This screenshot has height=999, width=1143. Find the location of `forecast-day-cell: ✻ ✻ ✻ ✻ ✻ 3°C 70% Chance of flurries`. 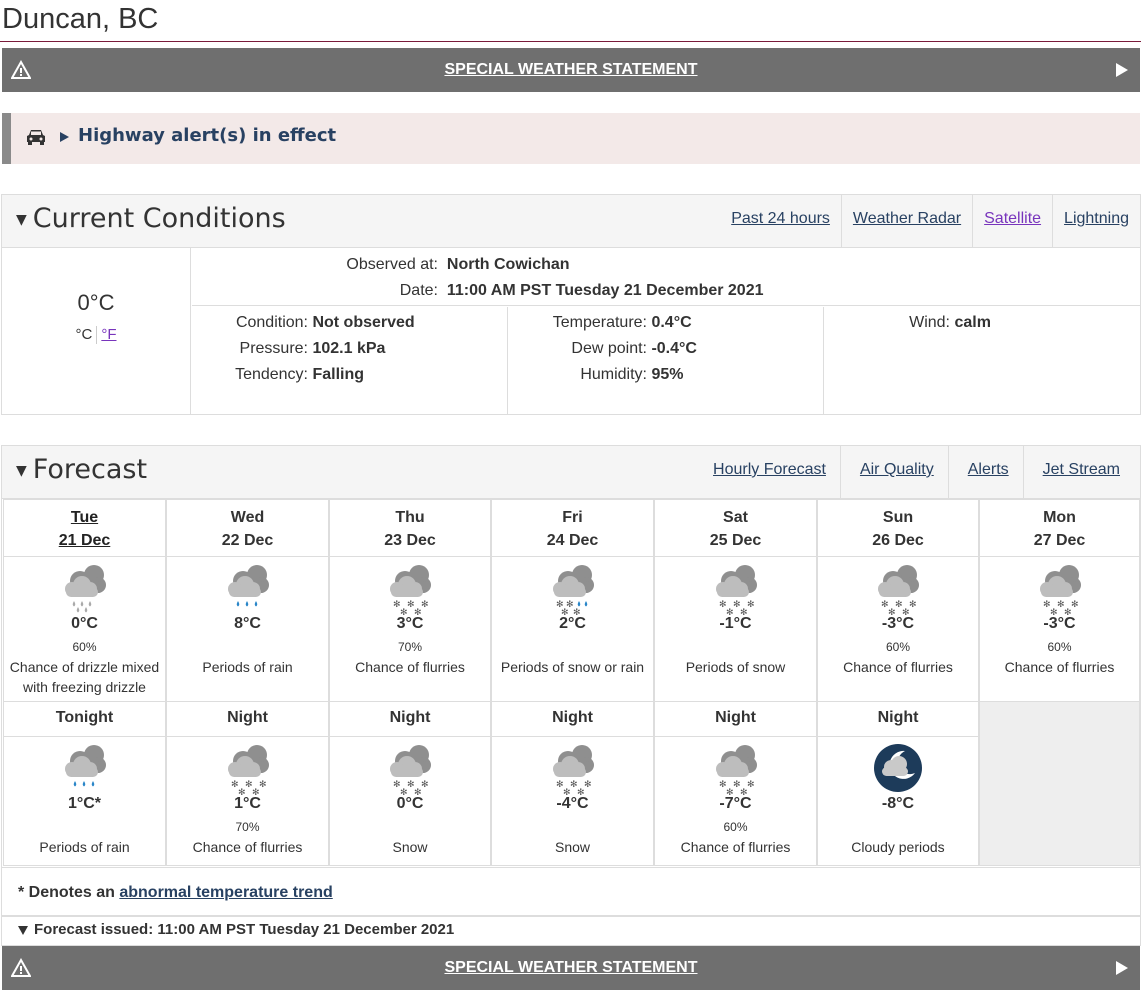

forecast-day-cell: ✻ ✻ ✻ ✻ ✻ 3°C 70% Chance of flurries is located at coordinates (410, 629).